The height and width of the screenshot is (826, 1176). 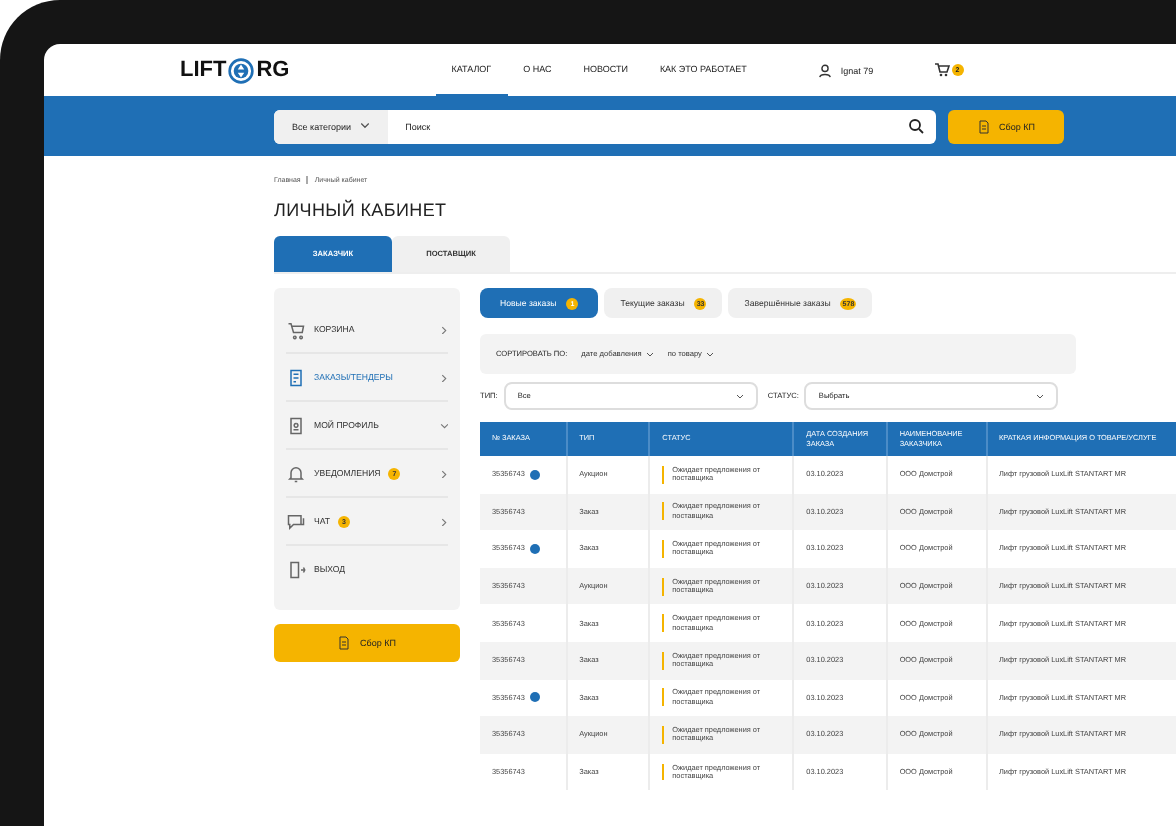 What do you see at coordinates (364, 126) in the screenshot?
I see `chevron-down-icon` at bounding box center [364, 126].